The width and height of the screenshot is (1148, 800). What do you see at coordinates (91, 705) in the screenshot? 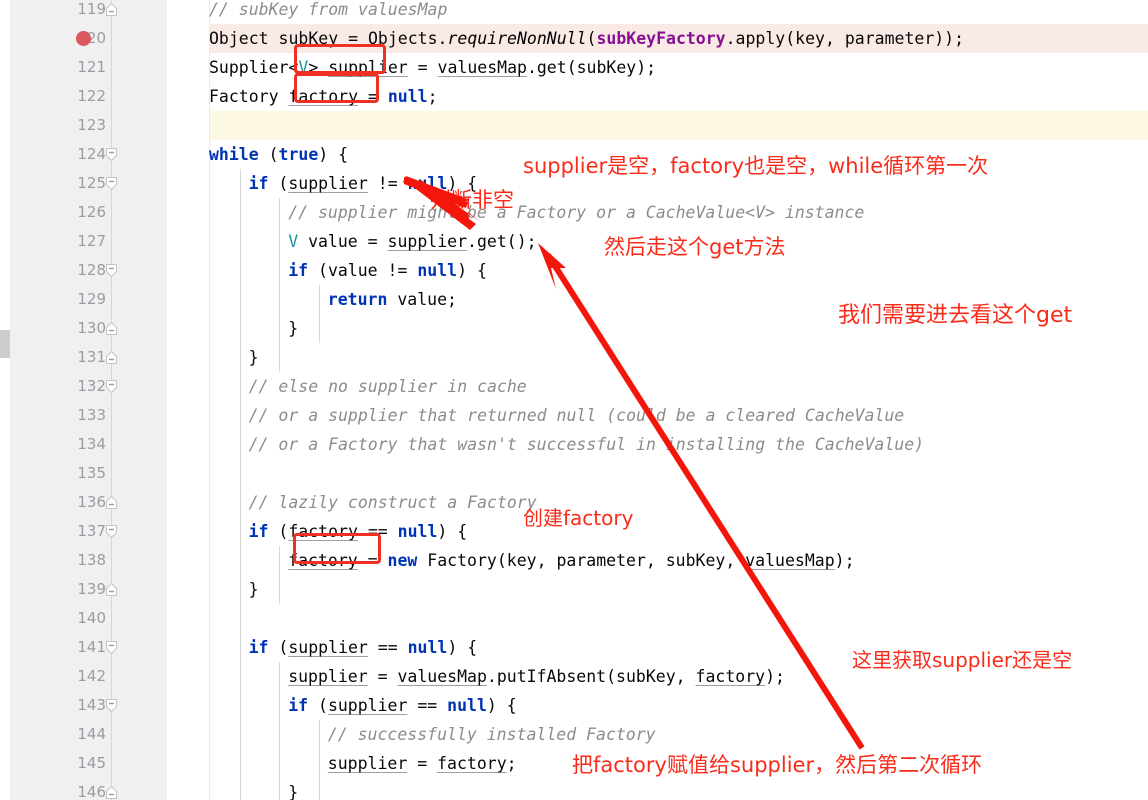
I see `line-number: 143` at bounding box center [91, 705].